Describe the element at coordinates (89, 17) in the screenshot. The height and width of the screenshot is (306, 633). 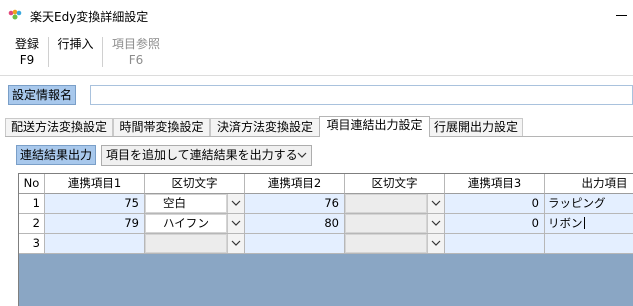
I see `window-title: 楽天Edy変換詳細設定` at that location.